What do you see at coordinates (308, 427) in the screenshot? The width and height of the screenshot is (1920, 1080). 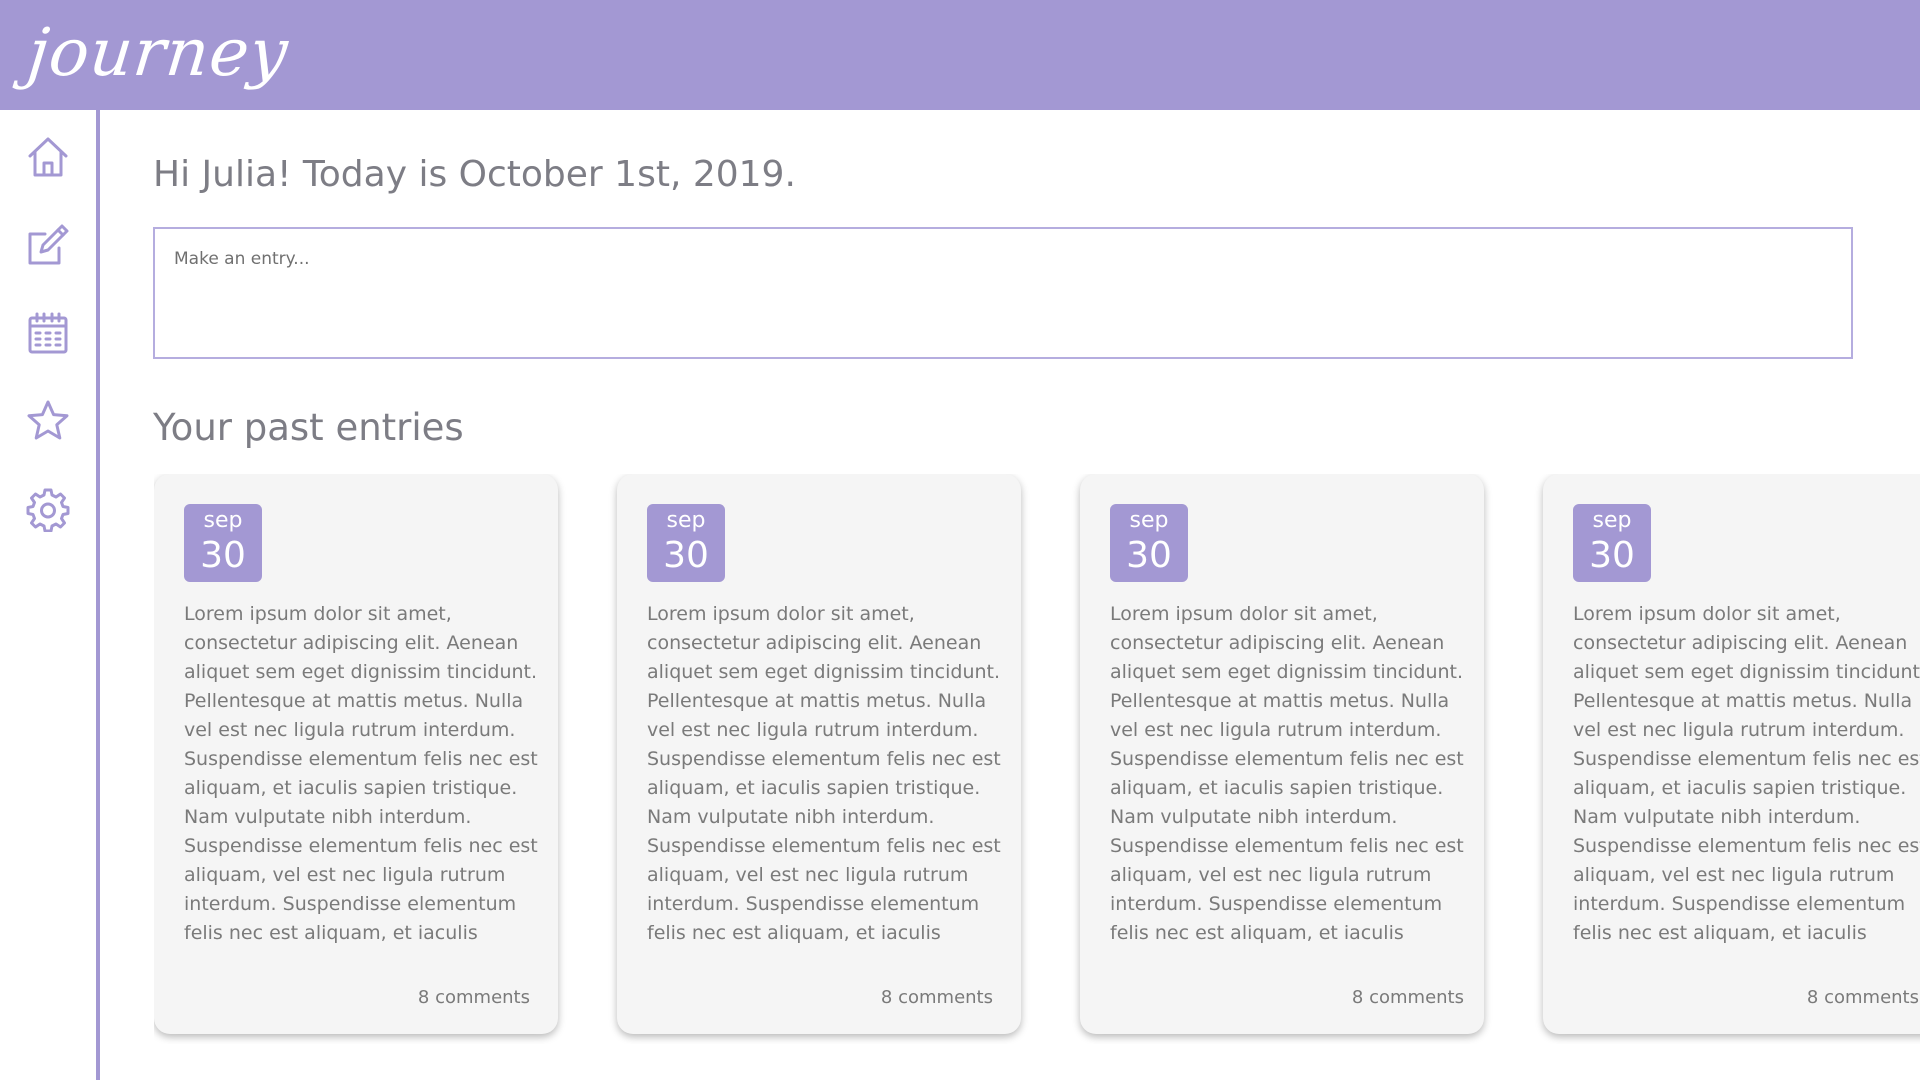 I see `past-entries-heading: Your past entries` at bounding box center [308, 427].